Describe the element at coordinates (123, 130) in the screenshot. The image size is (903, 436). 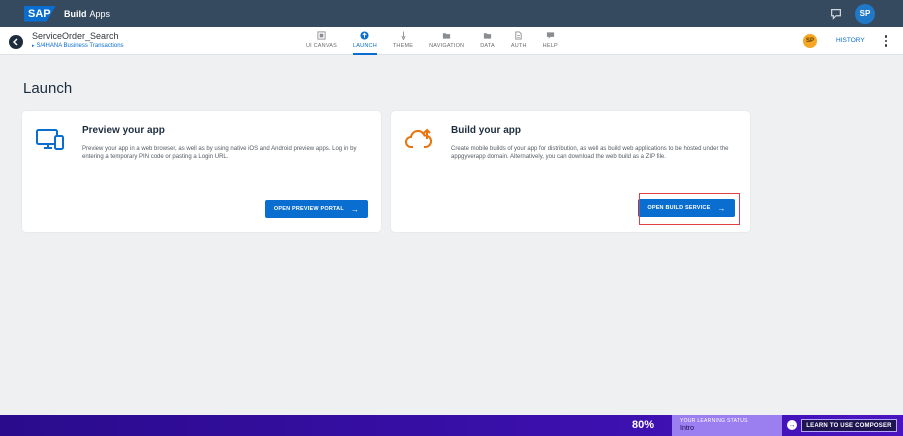
I see `preview-card-title: Preview your app` at that location.